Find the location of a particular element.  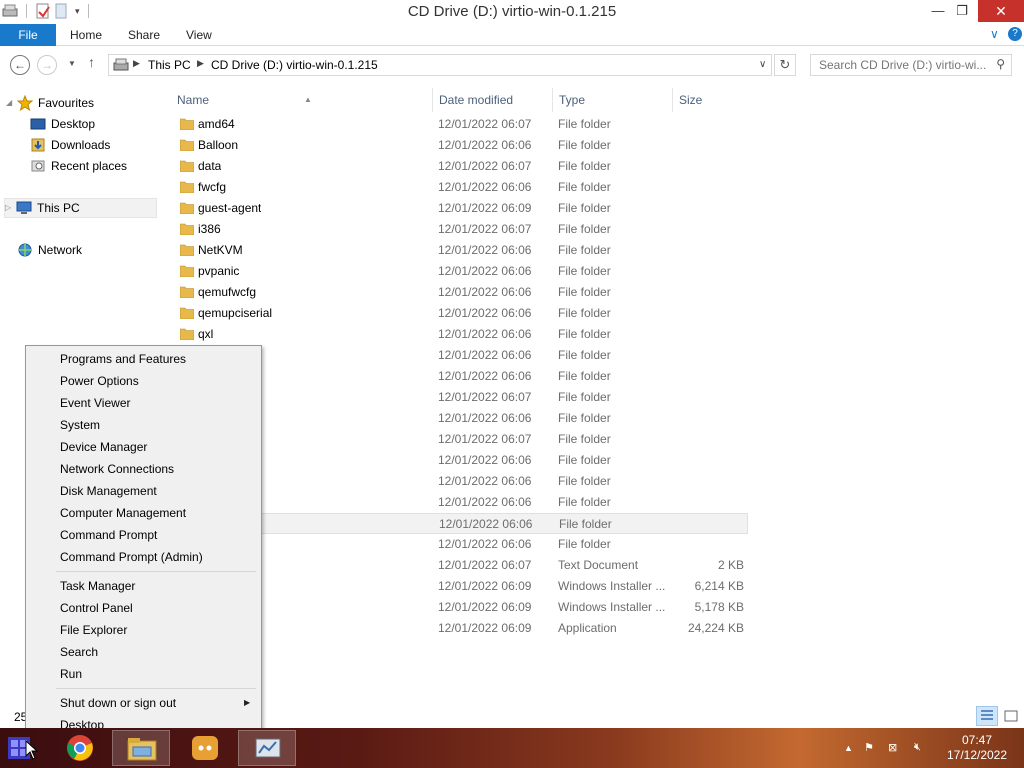

menu-item-search: Search is located at coordinates (79, 652).